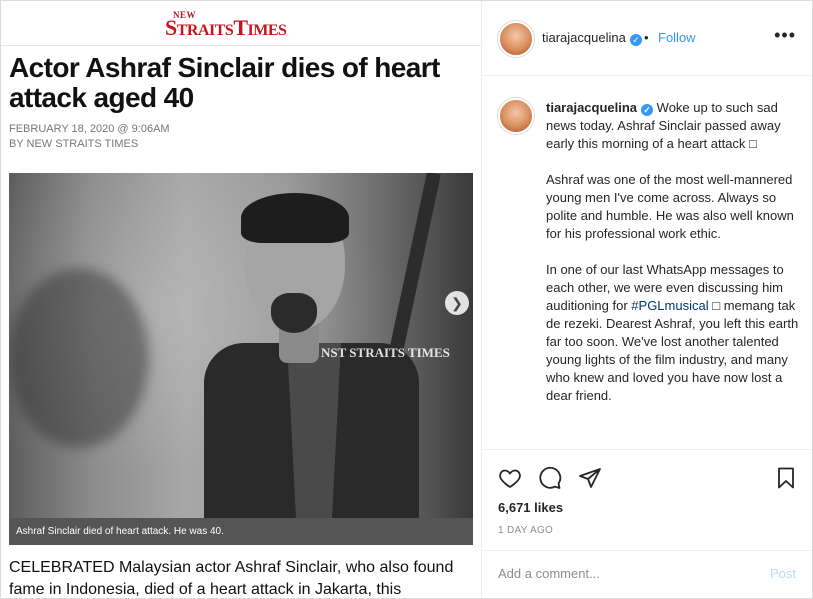  I want to click on masthead-logo: STRAITSTIMES, so click(226, 27).